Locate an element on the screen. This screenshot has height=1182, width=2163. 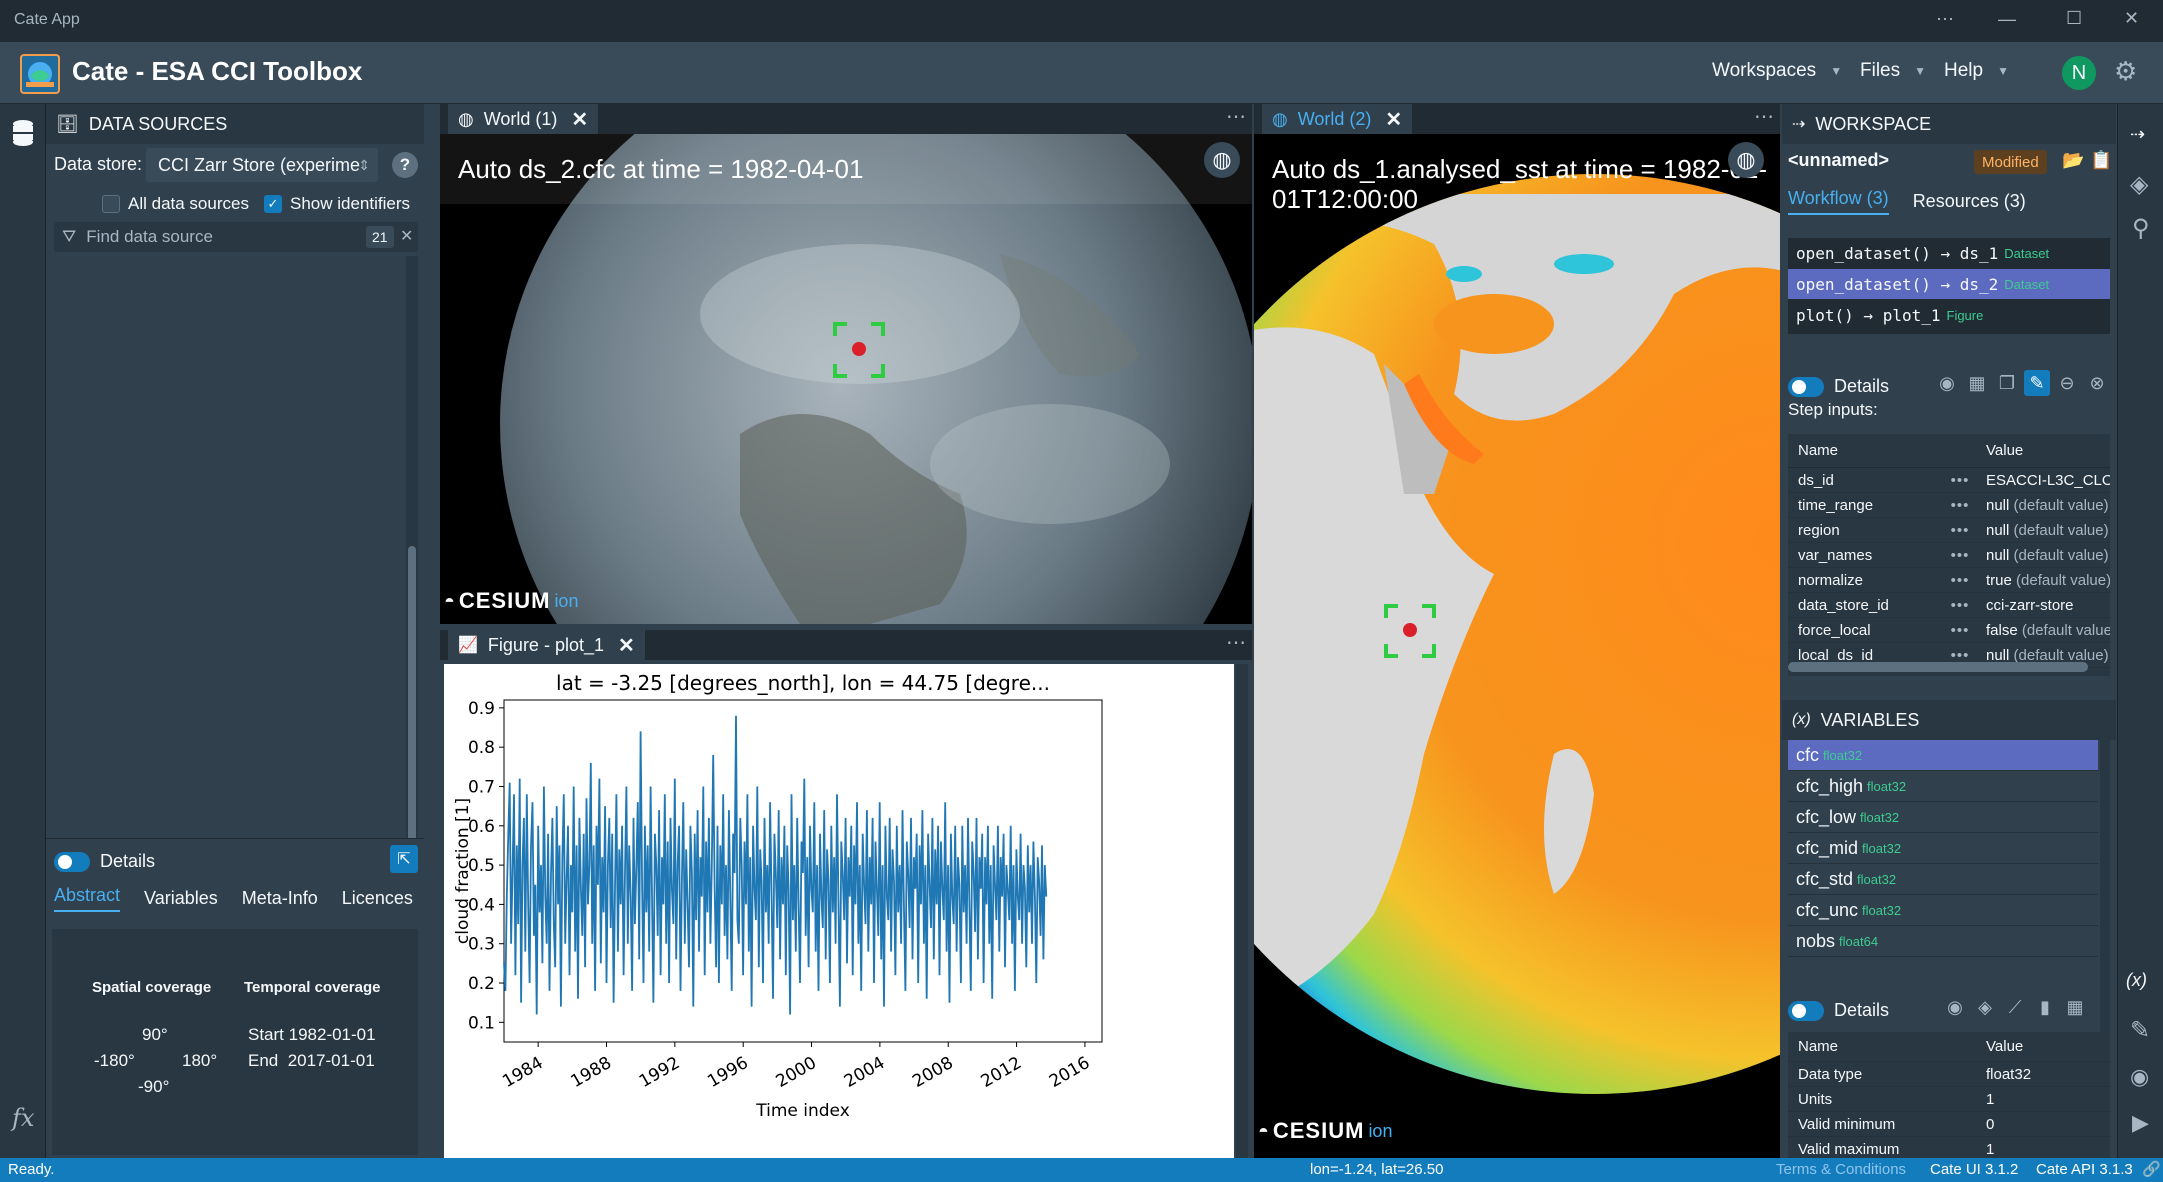
variable-item: cfc_mid float32 is located at coordinates (1943, 848).